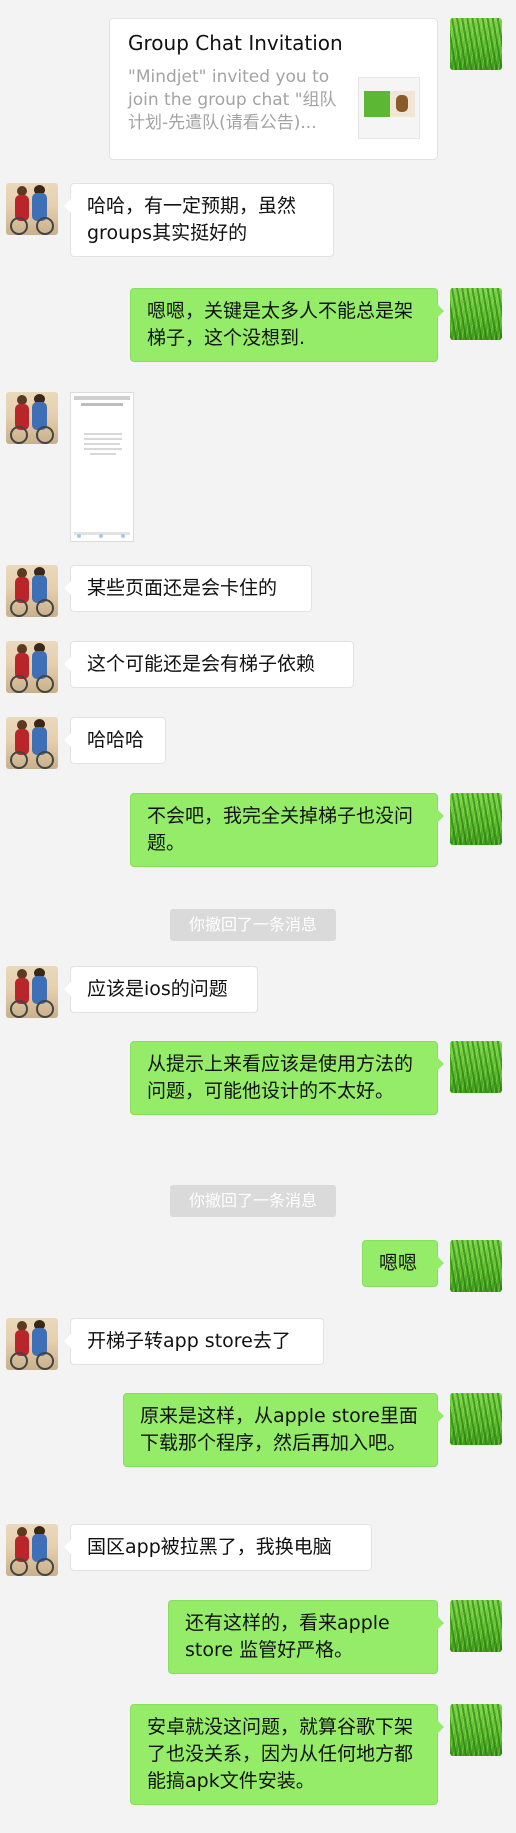  Describe the element at coordinates (389, 108) in the screenshot. I see `group-thumbnail` at that location.